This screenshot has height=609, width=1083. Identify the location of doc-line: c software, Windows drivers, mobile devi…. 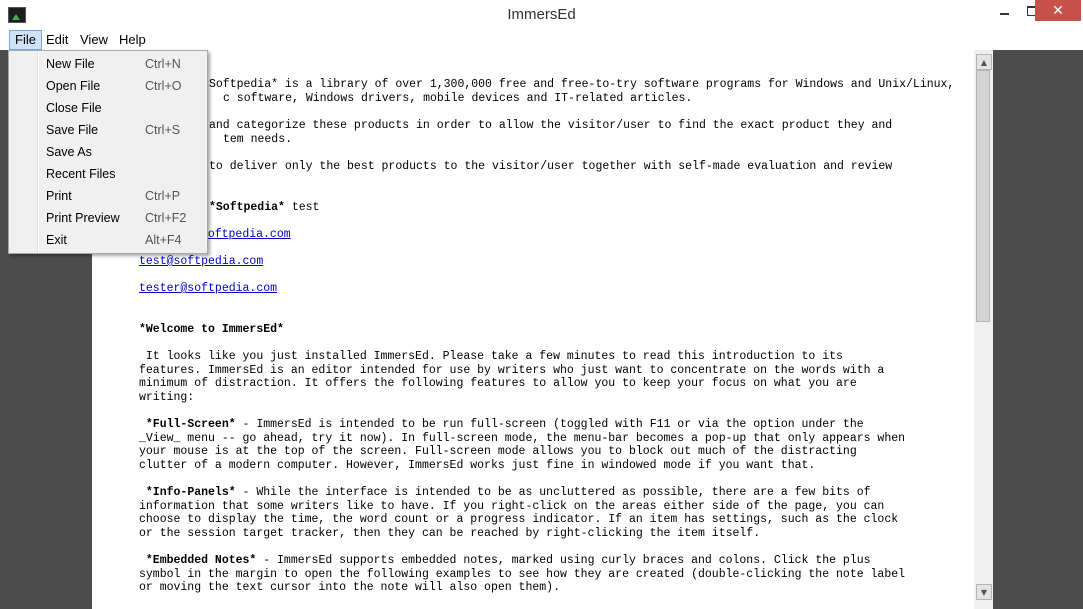
(458, 98).